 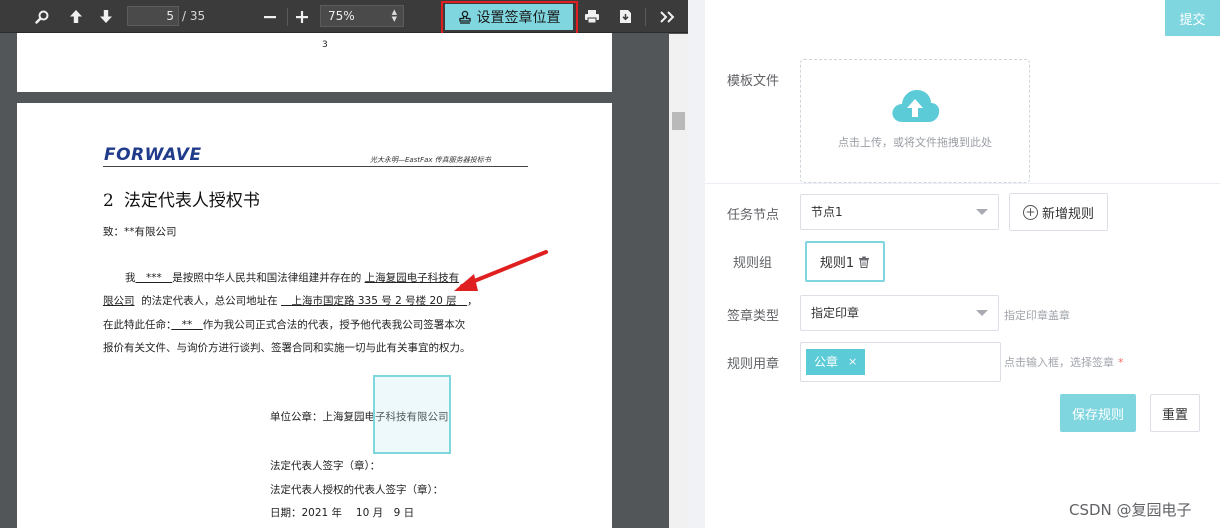 What do you see at coordinates (667, 16) in the screenshot?
I see `double-chevron-right-icon` at bounding box center [667, 16].